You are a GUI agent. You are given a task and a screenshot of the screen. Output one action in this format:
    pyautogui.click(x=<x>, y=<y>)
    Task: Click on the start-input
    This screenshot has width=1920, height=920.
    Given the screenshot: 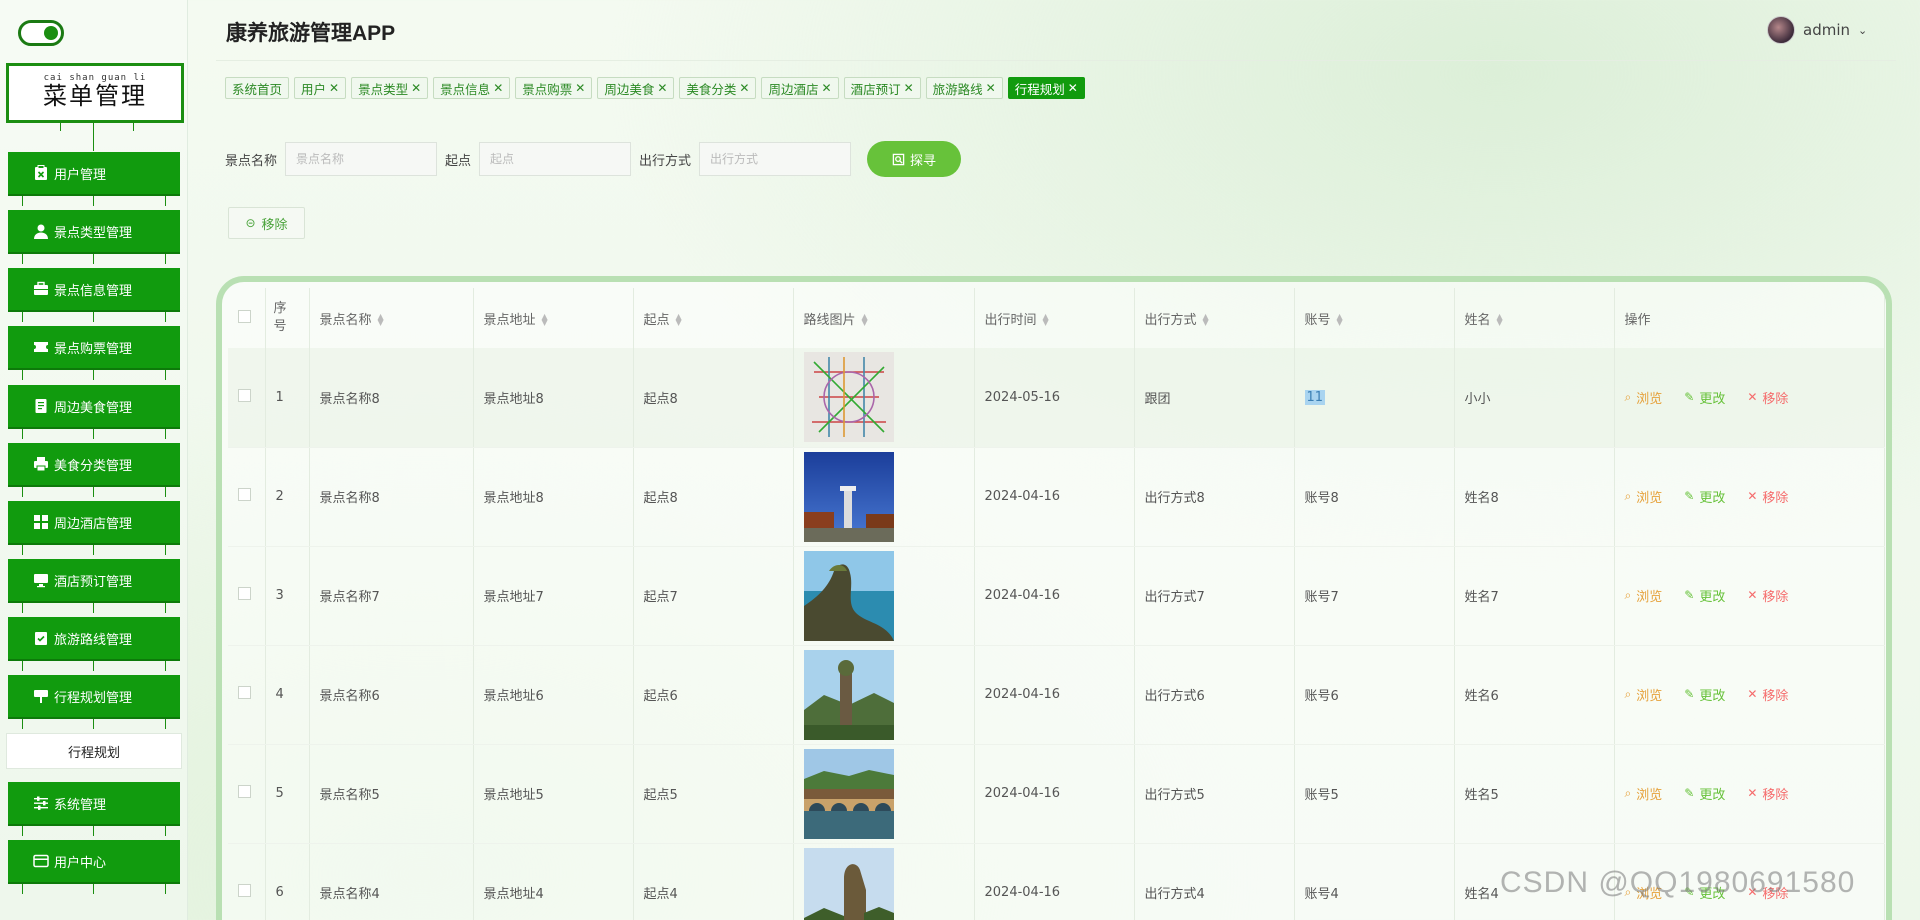 What is the action you would take?
    pyautogui.click(x=555, y=159)
    